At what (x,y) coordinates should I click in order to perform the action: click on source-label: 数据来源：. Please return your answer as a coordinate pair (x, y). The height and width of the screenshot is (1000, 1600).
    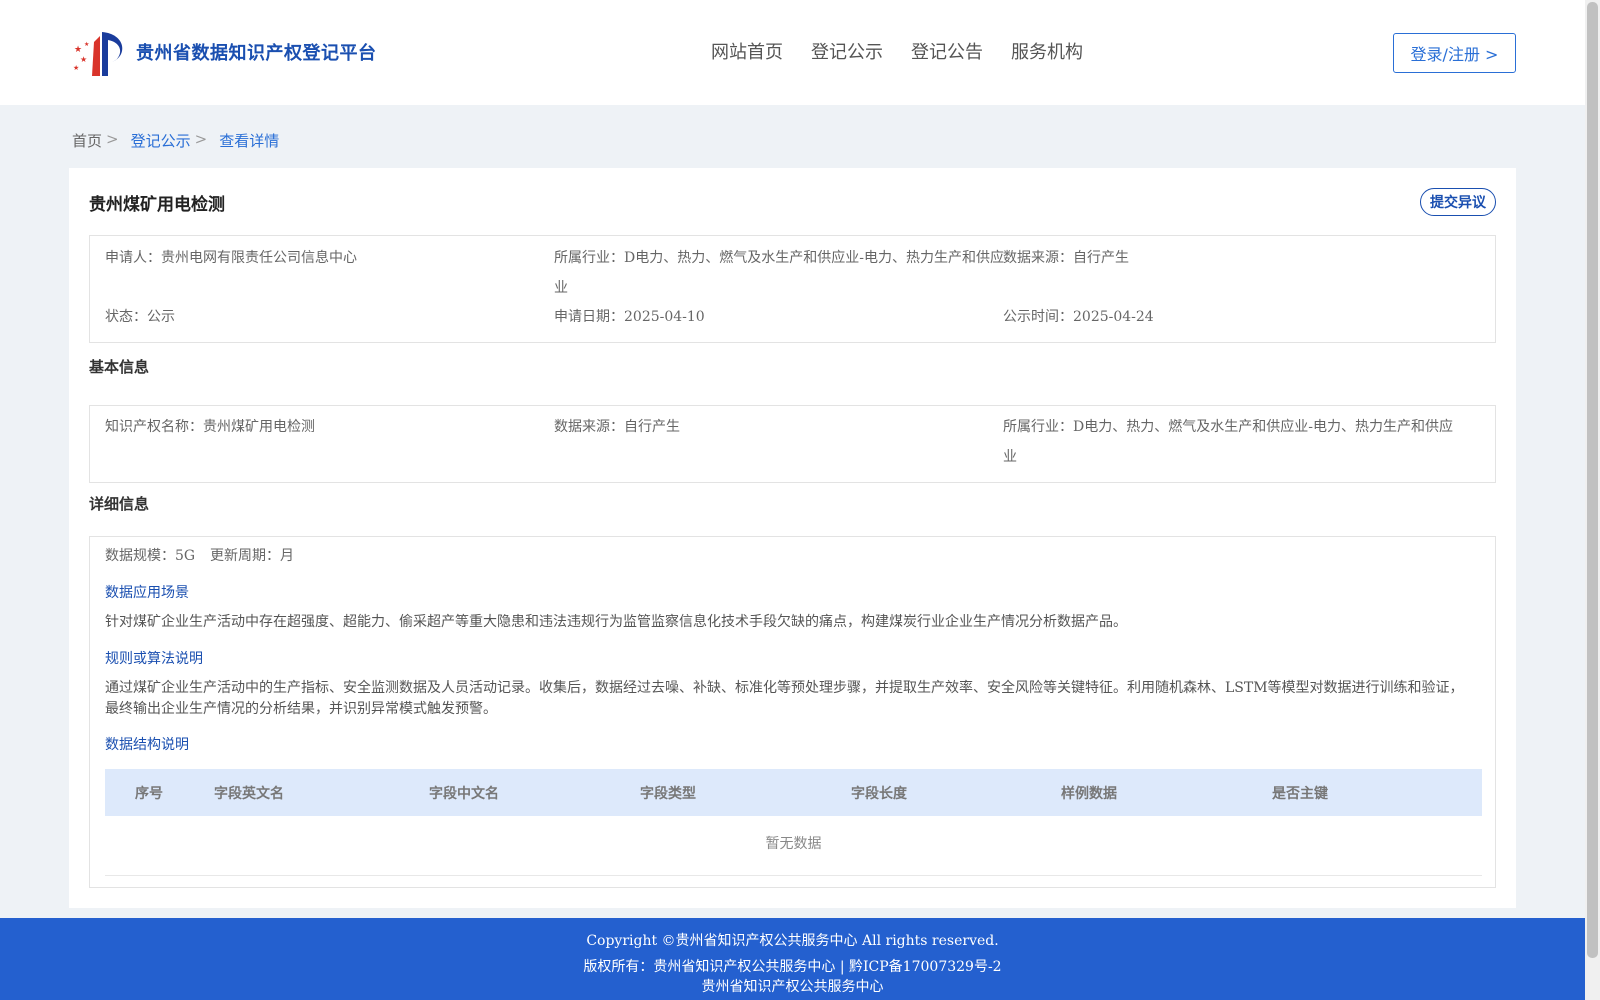
    Looking at the image, I should click on (1038, 258).